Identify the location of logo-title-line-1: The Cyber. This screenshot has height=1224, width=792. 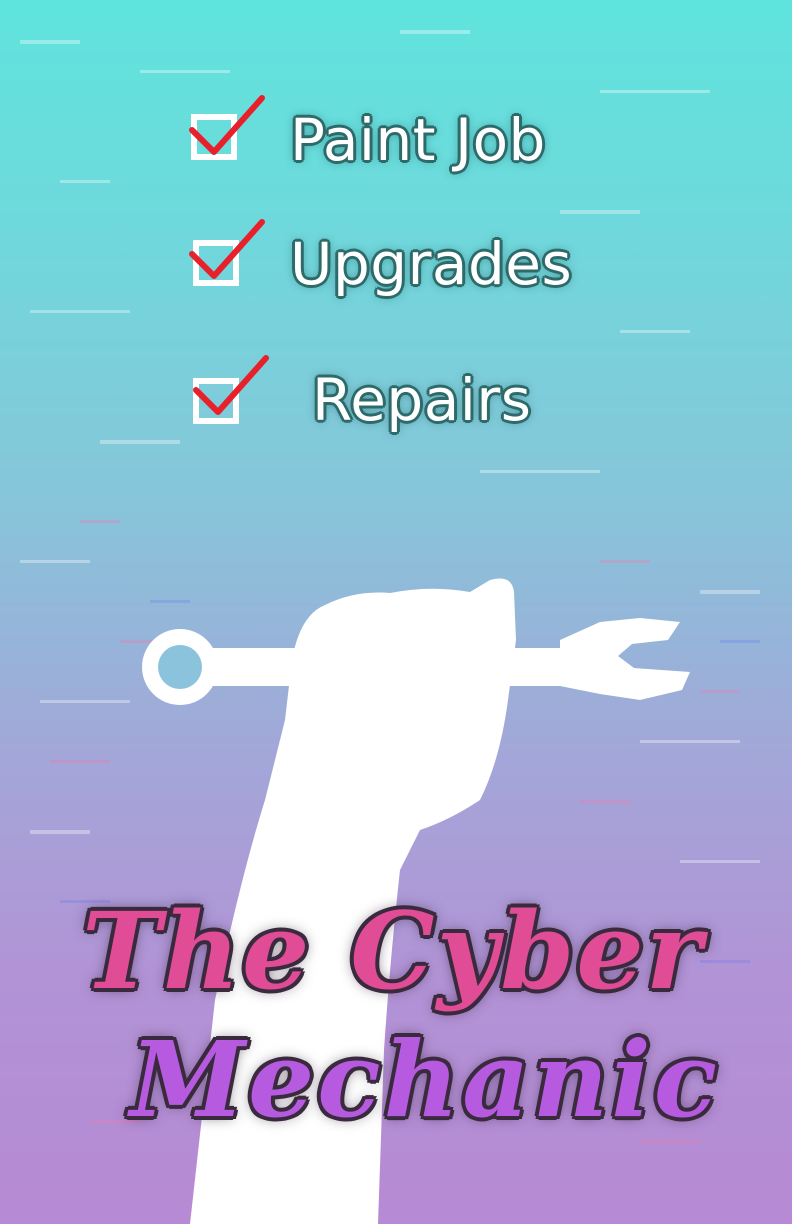
(393, 950).